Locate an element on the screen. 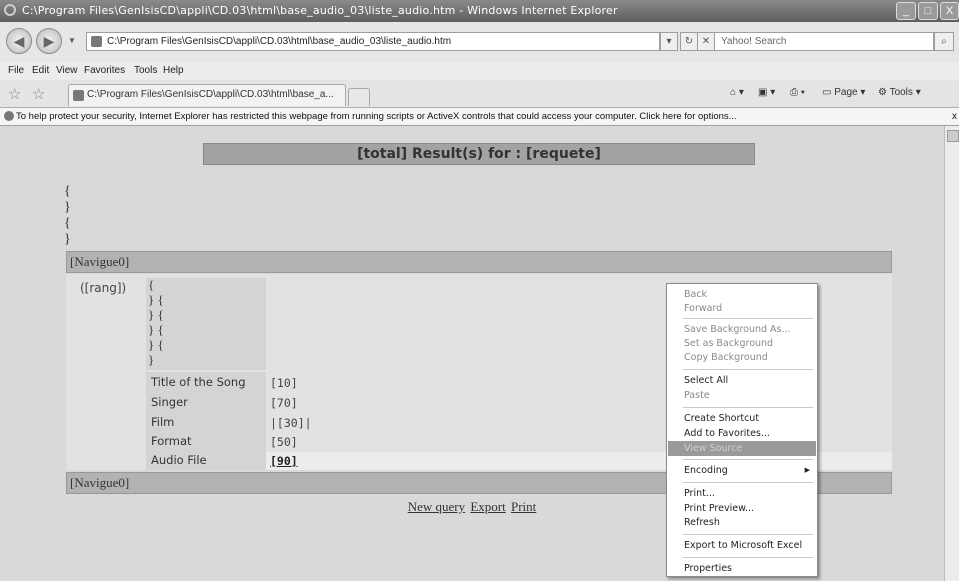 This screenshot has width=959, height=581. brace-line: } is located at coordinates (151, 359).